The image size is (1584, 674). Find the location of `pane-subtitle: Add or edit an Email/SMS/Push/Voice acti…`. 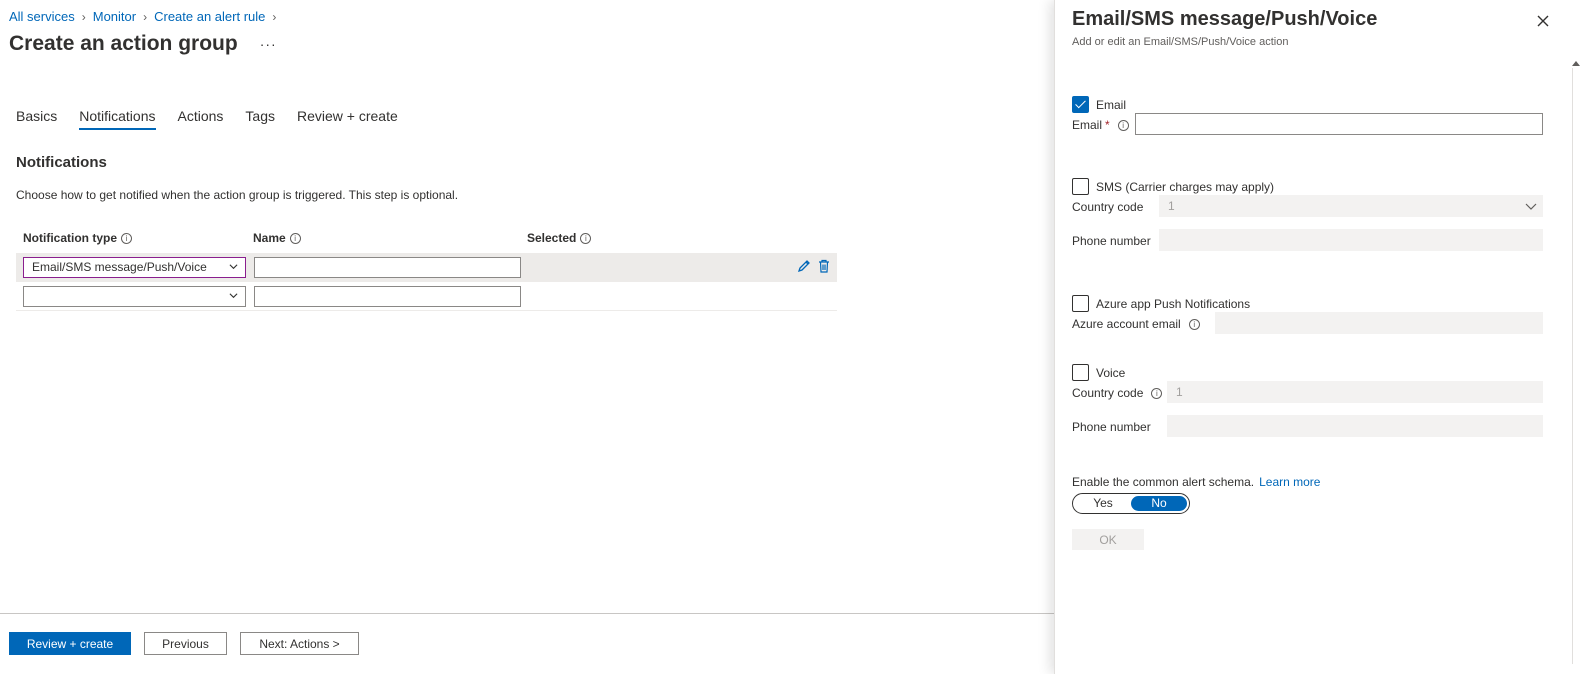

pane-subtitle: Add or edit an Email/SMS/Push/Voice acti… is located at coordinates (1180, 42).